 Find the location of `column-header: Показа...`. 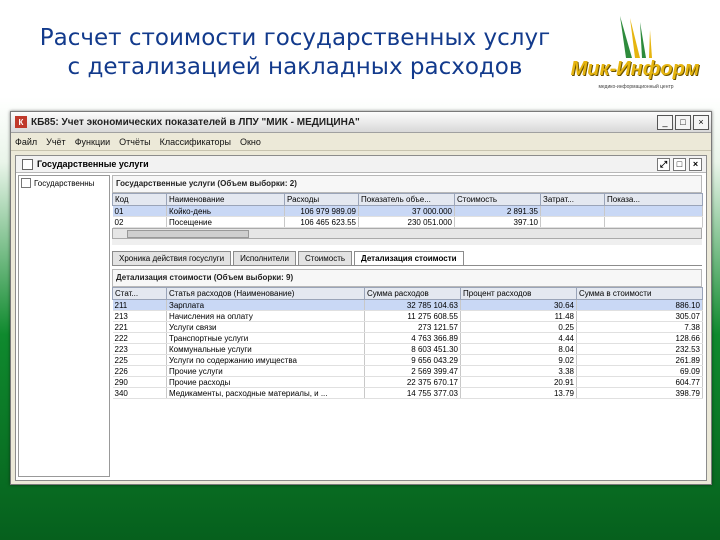

column-header: Показа... is located at coordinates (653, 199).